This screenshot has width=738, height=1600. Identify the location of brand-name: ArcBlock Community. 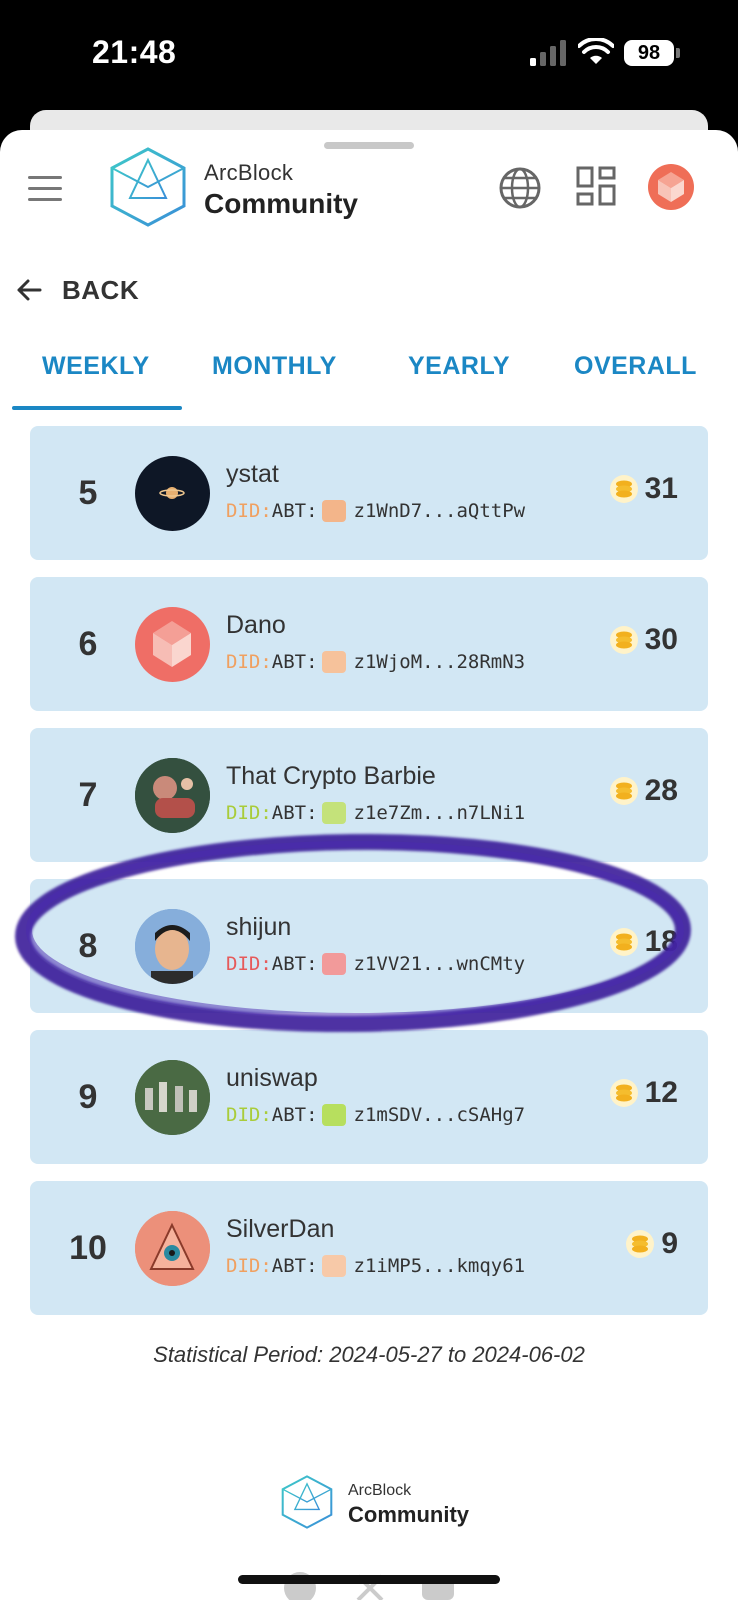
(281, 190).